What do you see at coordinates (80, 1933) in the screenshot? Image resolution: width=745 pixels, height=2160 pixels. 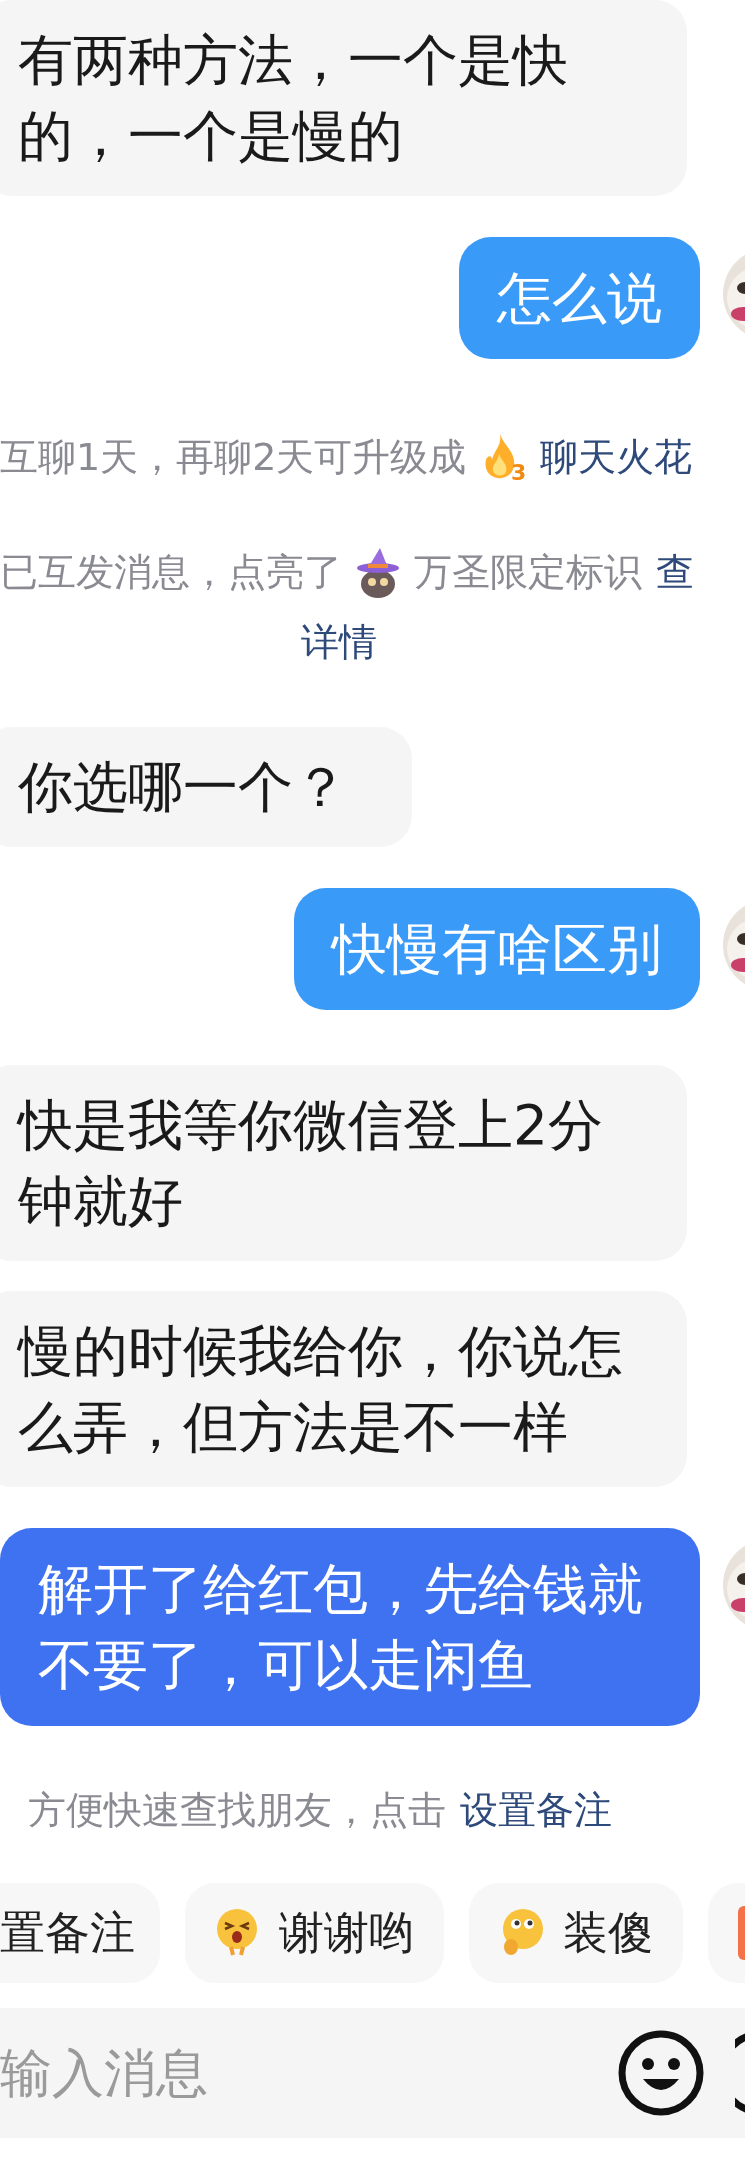 I see `quick-reply-chip: 置备注` at bounding box center [80, 1933].